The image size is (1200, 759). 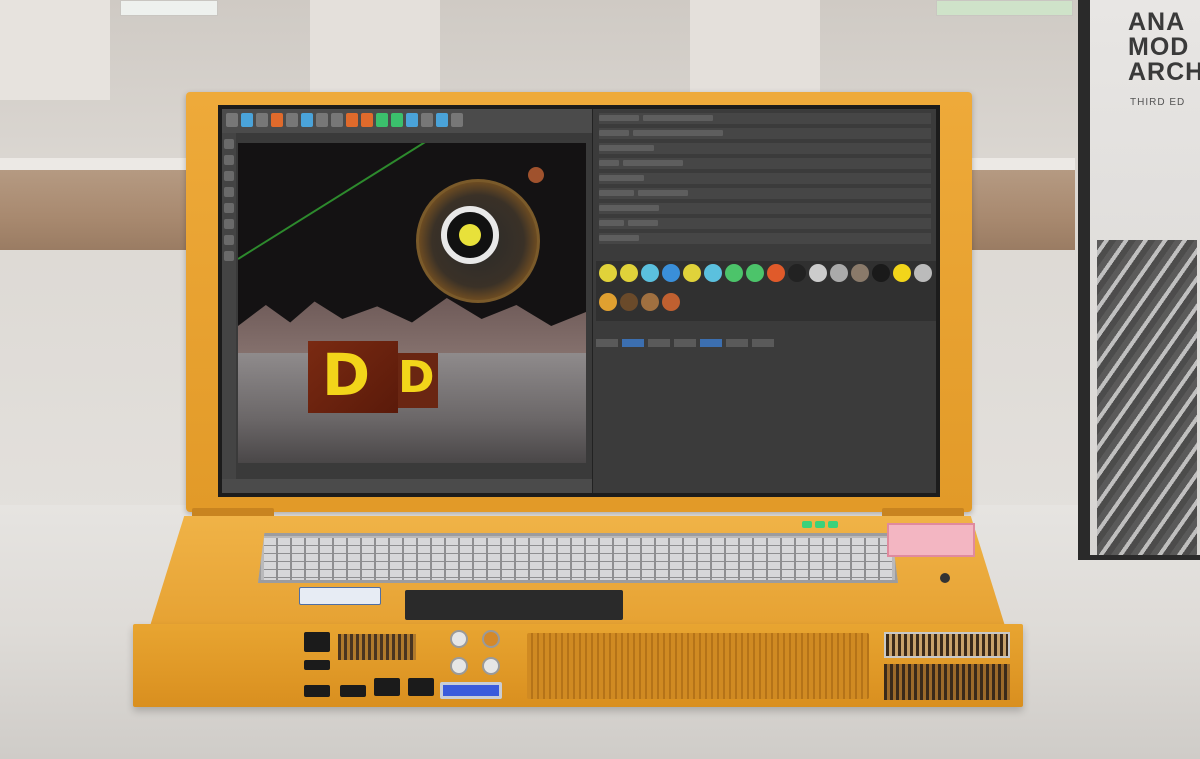 I want to click on logo-badge, so click(x=340, y=596).